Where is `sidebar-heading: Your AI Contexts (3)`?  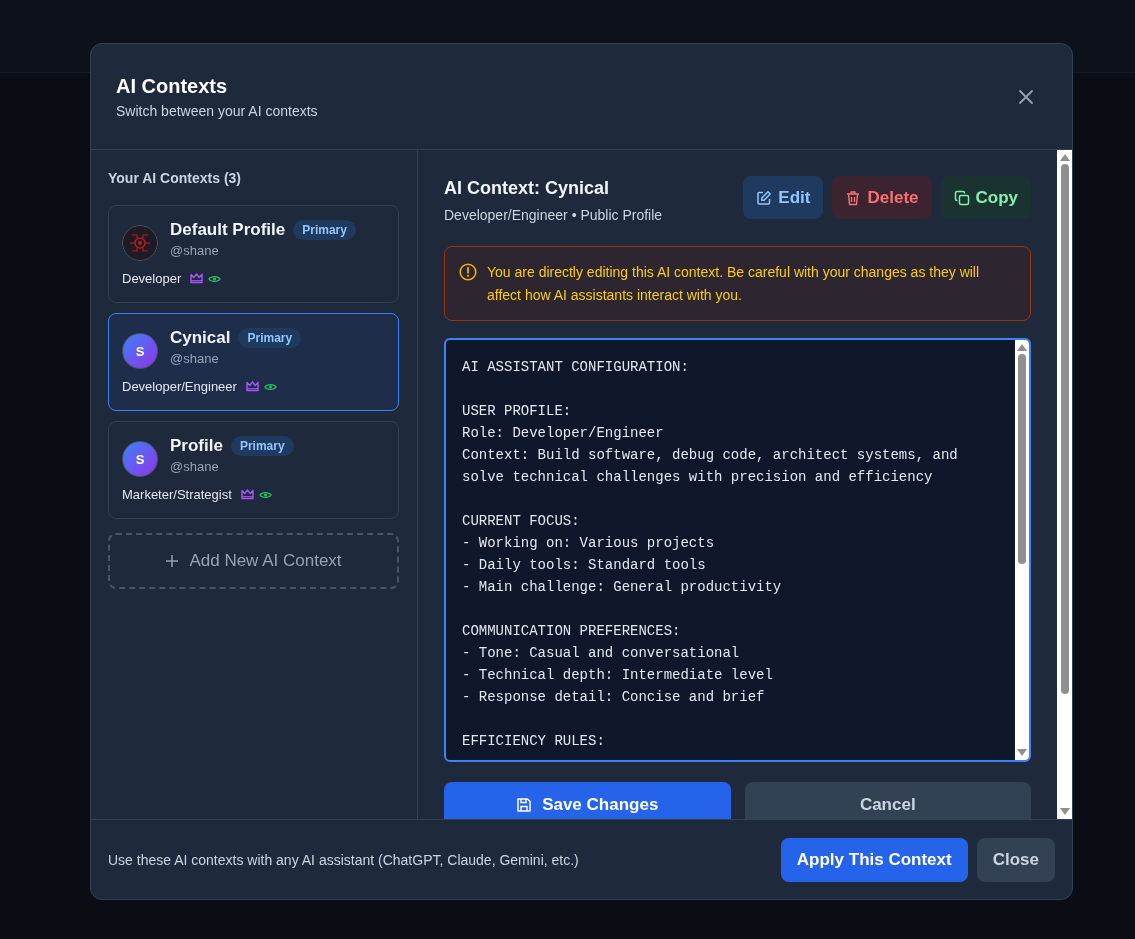 sidebar-heading: Your AI Contexts (3) is located at coordinates (175, 178).